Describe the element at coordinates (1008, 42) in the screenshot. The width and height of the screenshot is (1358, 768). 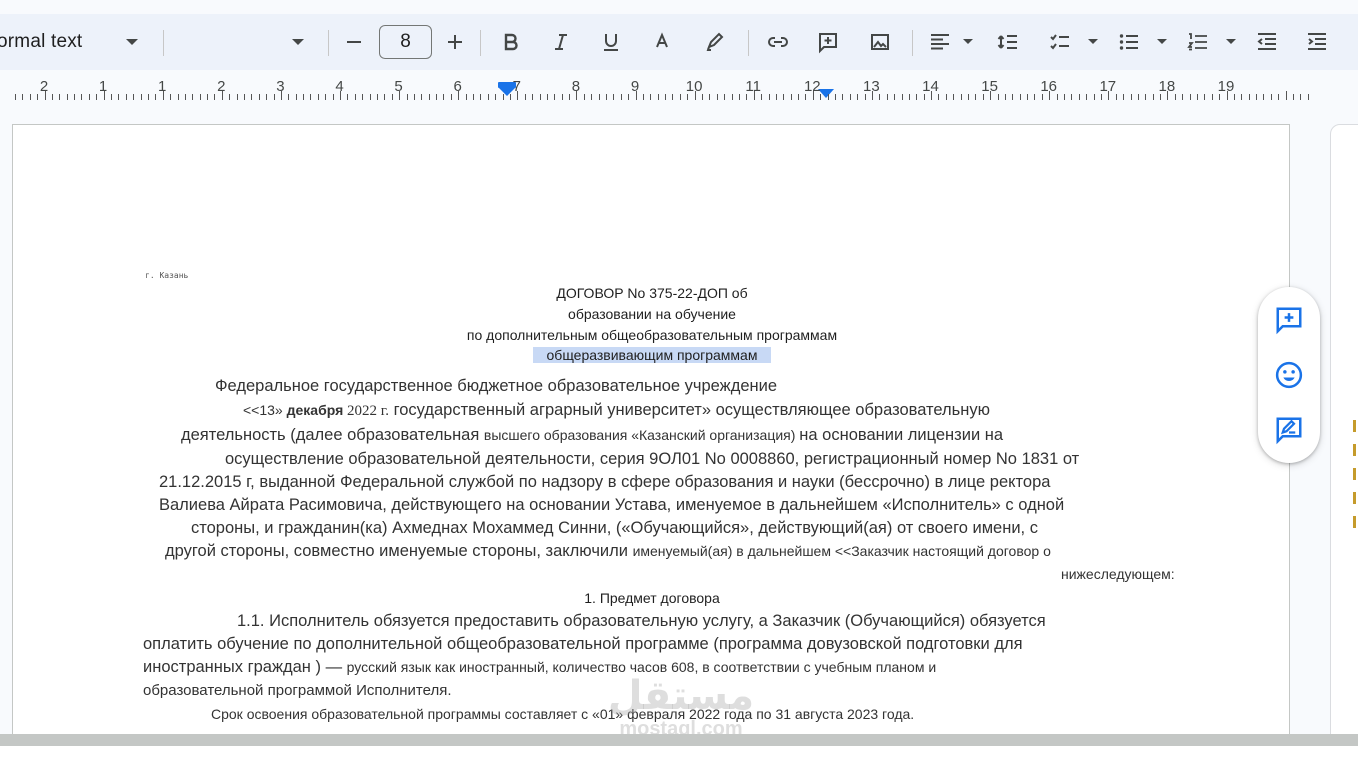
I see `line-spacing-button` at that location.